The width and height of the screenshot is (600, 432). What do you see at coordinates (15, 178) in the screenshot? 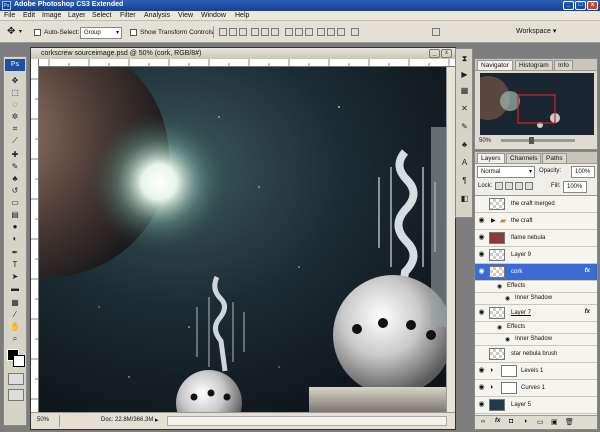
I see `clone-stamp-icon: ♣` at bounding box center [15, 178].